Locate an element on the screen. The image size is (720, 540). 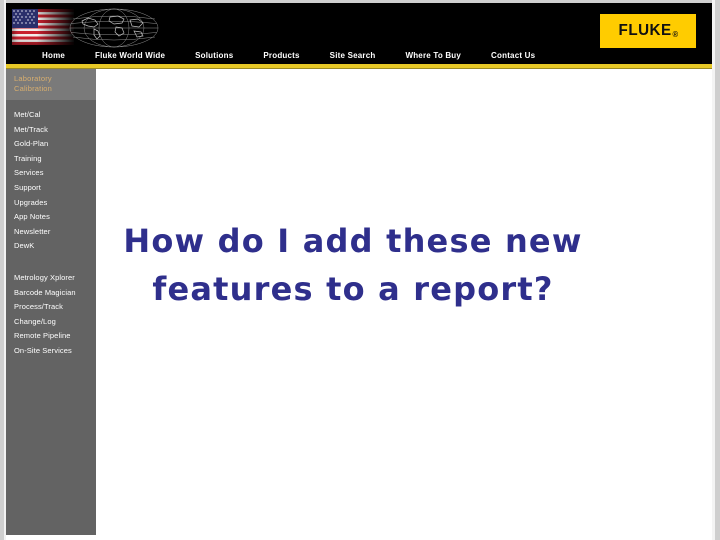
wireframe-globe-icon is located at coordinates (114, 28).